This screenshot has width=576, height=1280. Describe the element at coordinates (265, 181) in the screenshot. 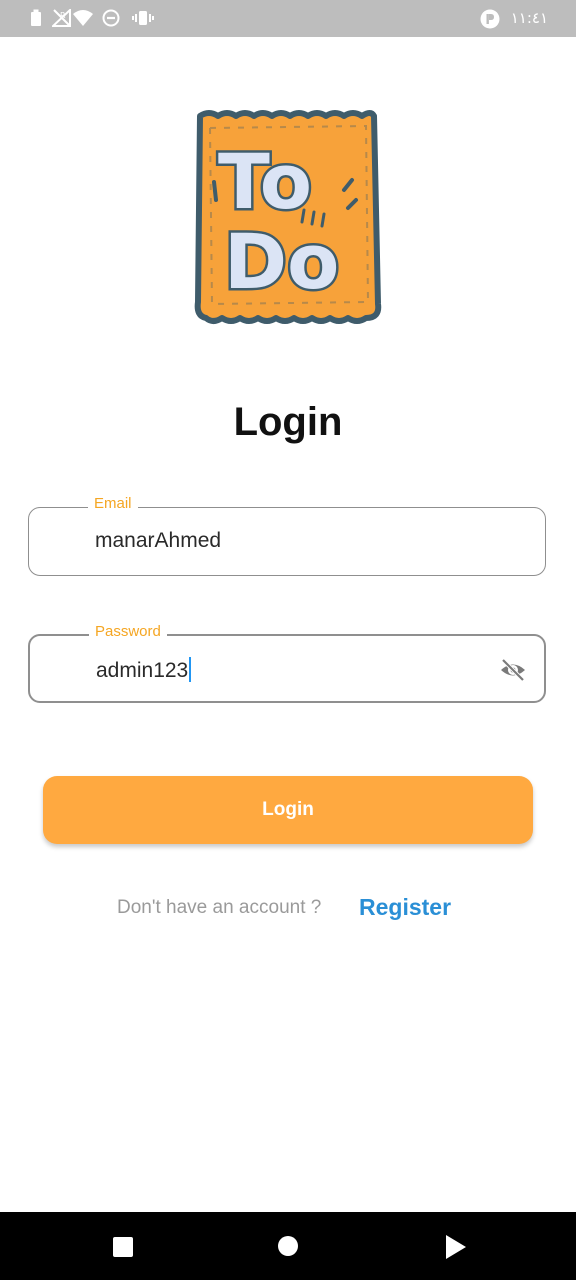

I see `logo-text-to: To` at that location.